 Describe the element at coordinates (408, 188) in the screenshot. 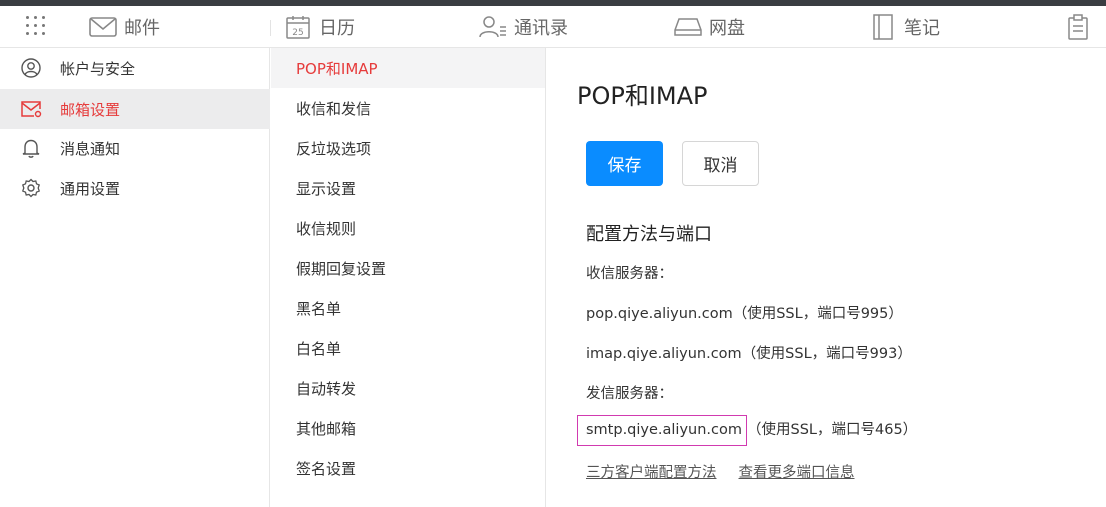

I see `submenu-item-display: 显示设置` at that location.